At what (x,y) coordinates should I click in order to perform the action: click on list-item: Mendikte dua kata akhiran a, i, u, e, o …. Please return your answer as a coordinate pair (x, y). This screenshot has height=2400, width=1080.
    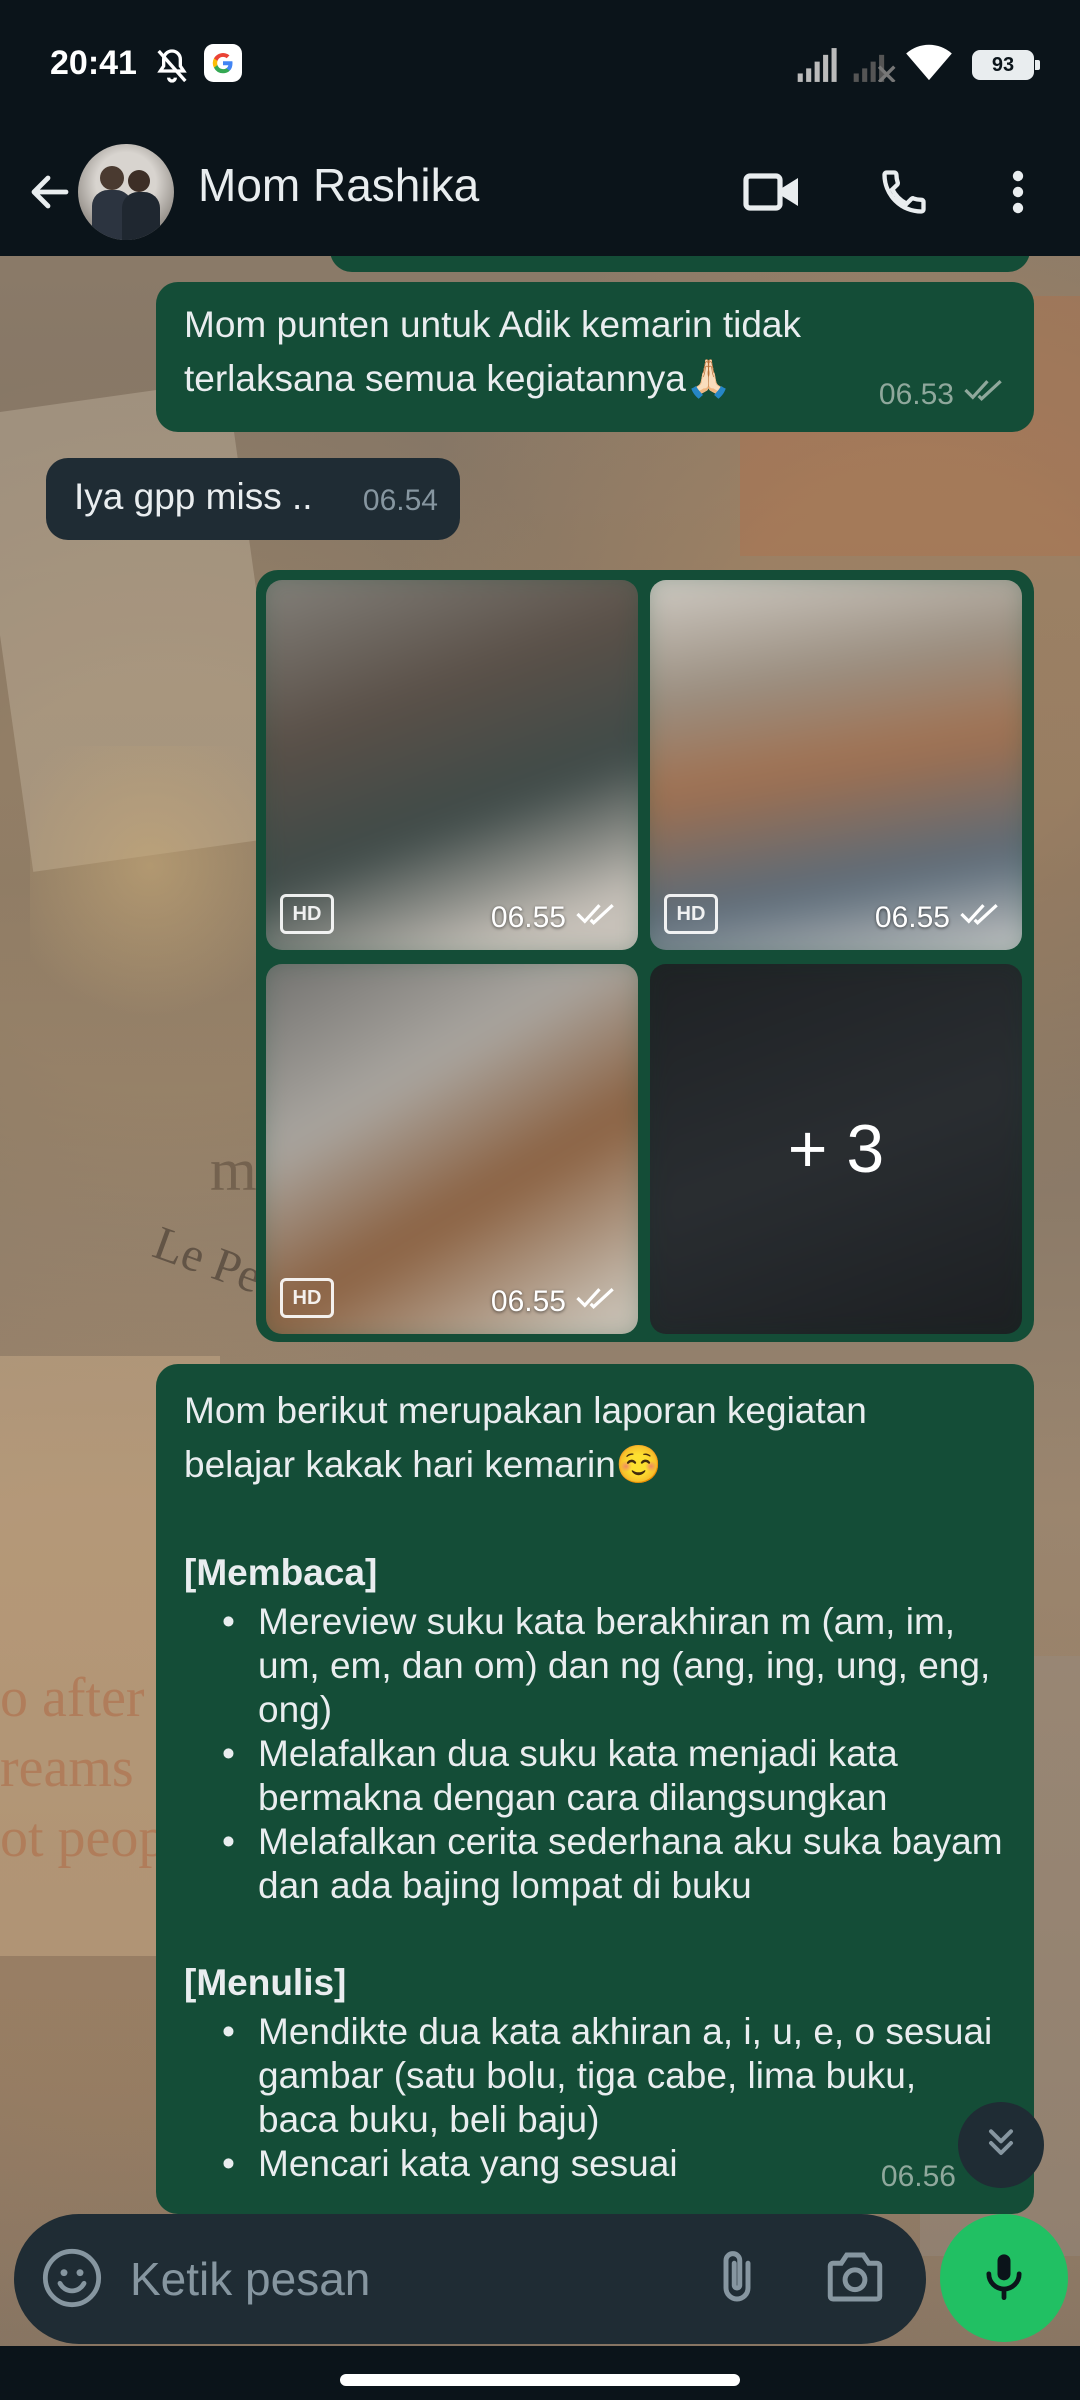
    Looking at the image, I should click on (595, 2076).